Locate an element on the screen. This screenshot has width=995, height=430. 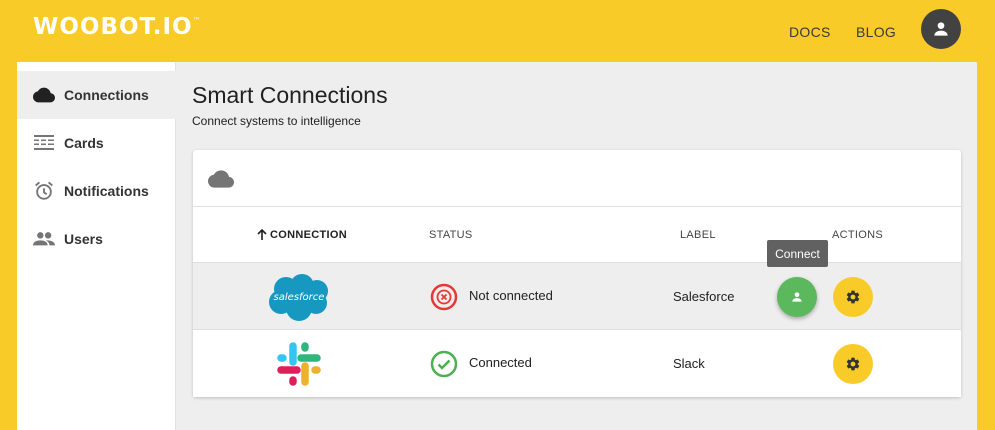
connect-button is located at coordinates (797, 297).